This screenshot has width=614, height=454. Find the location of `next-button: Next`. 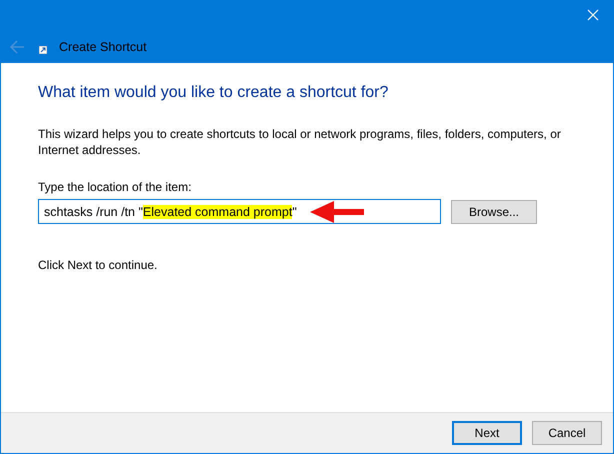

next-button: Next is located at coordinates (487, 433).